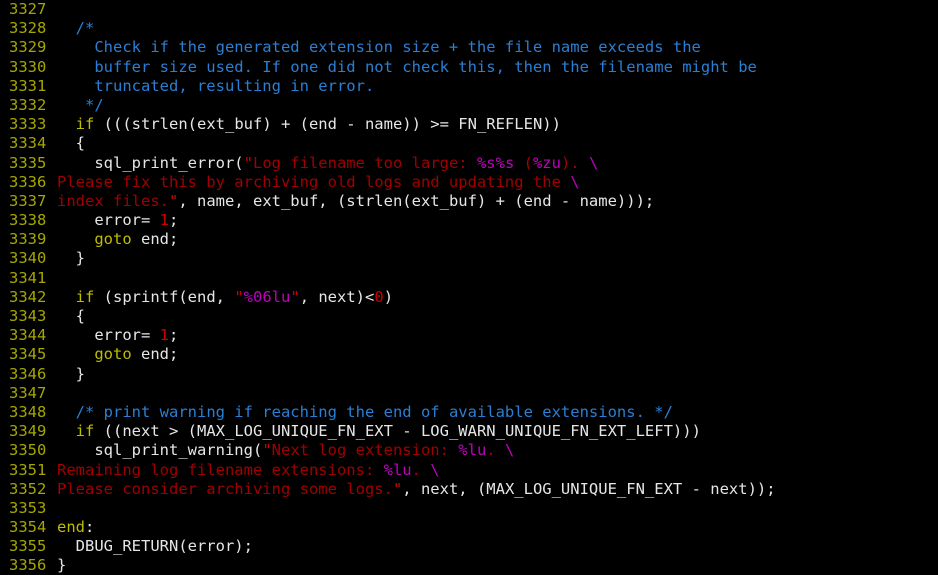 The width and height of the screenshot is (938, 575). What do you see at coordinates (469, 86) in the screenshot?
I see `code-line: 3331 truncated, resulting in error.` at bounding box center [469, 86].